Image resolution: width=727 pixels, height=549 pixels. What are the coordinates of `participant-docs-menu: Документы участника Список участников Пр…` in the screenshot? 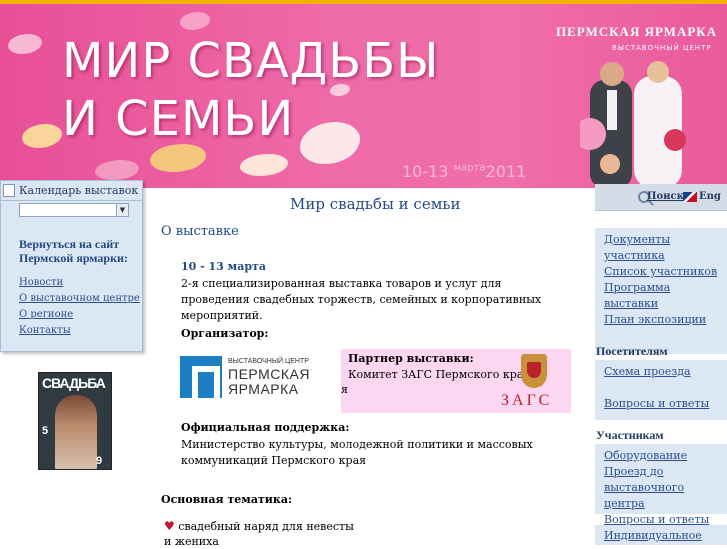 It's located at (661, 291).